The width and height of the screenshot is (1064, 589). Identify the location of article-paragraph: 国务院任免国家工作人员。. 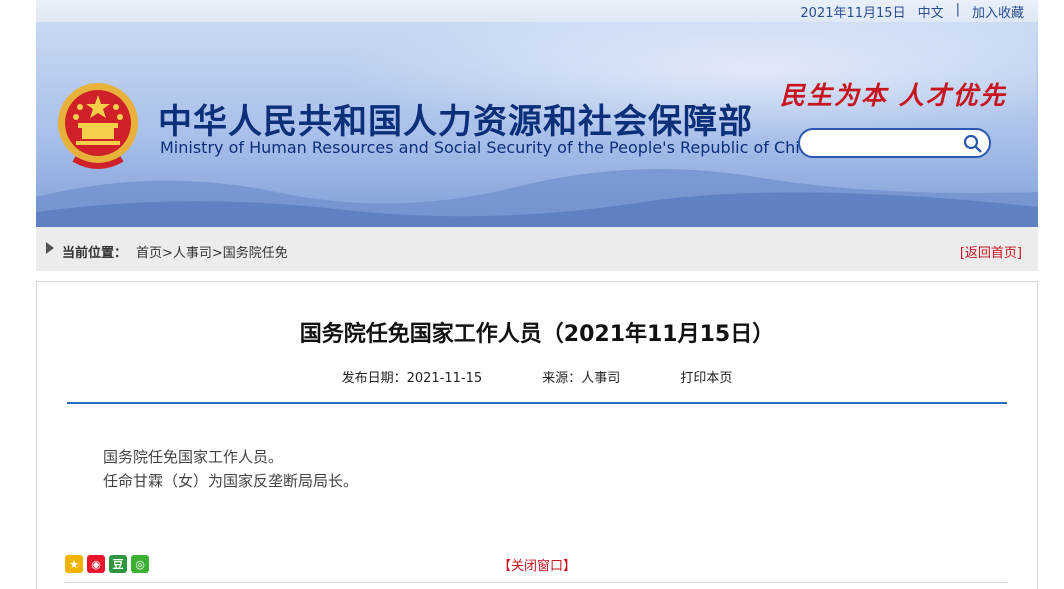
(193, 457).